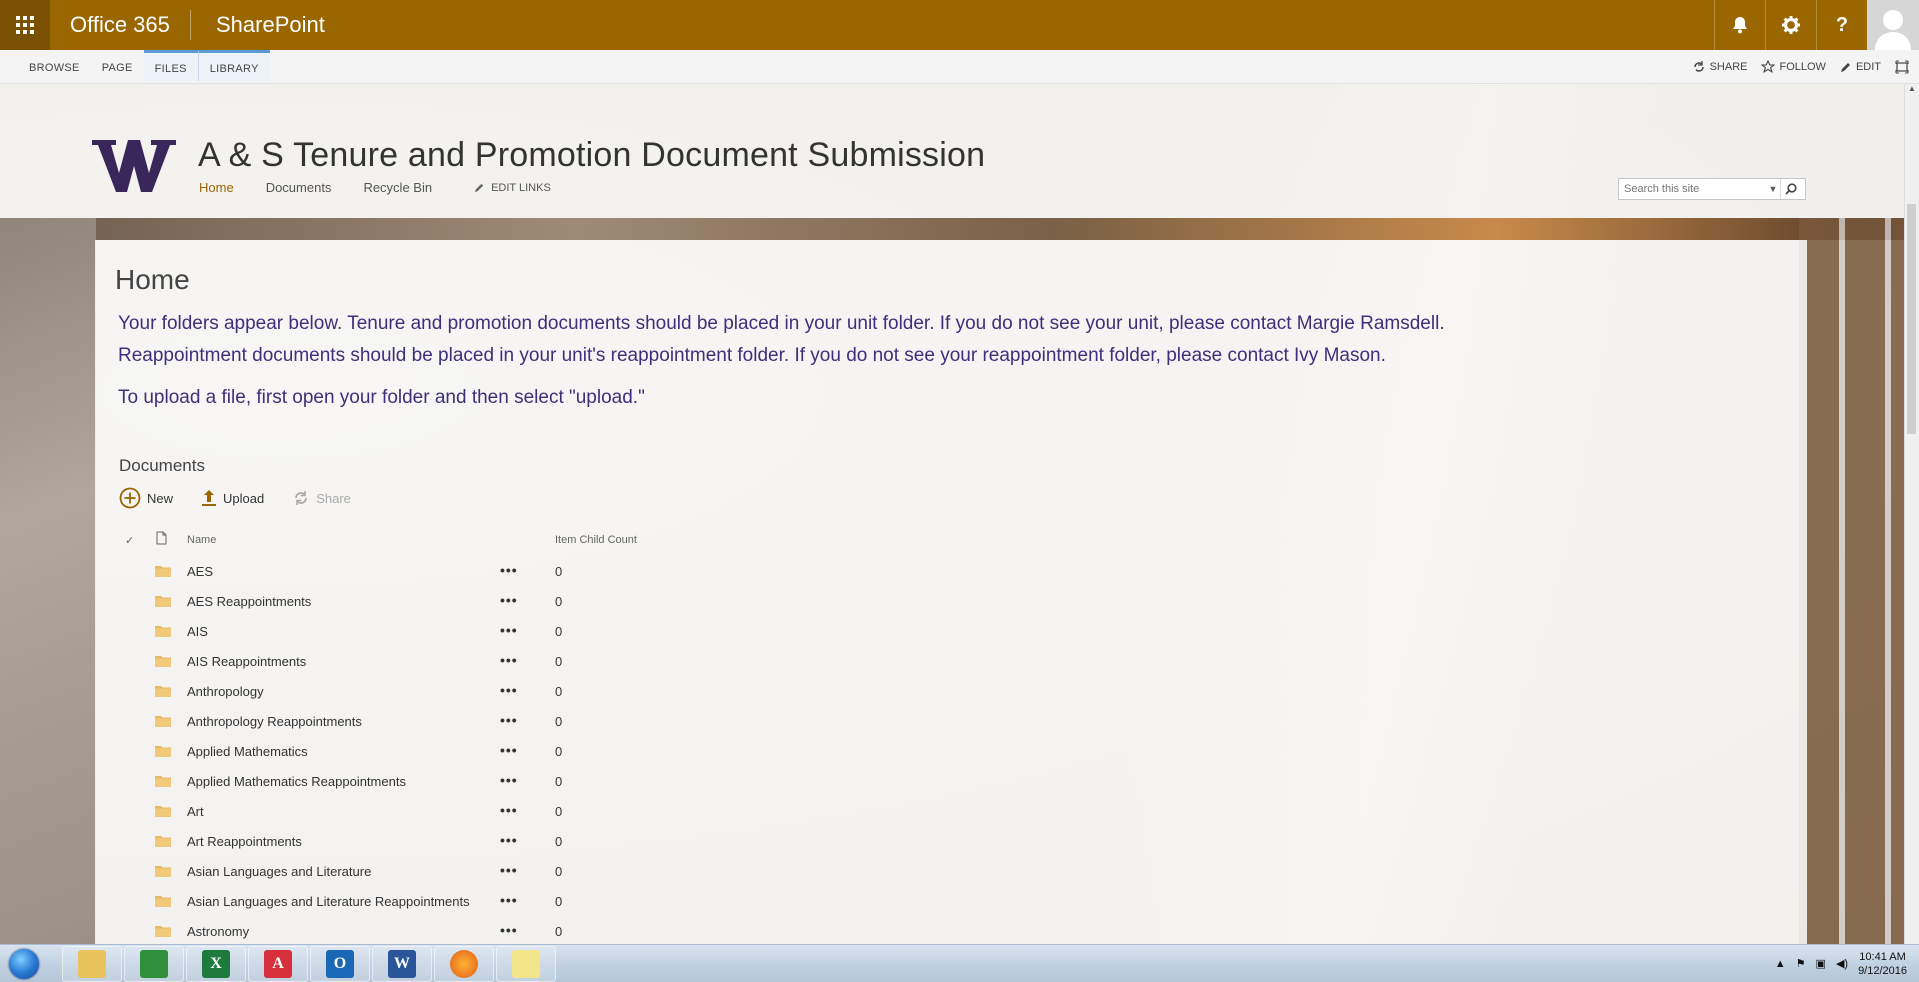 This screenshot has height=982, width=1919. I want to click on edit-links-button: EDIT LINKS, so click(512, 187).